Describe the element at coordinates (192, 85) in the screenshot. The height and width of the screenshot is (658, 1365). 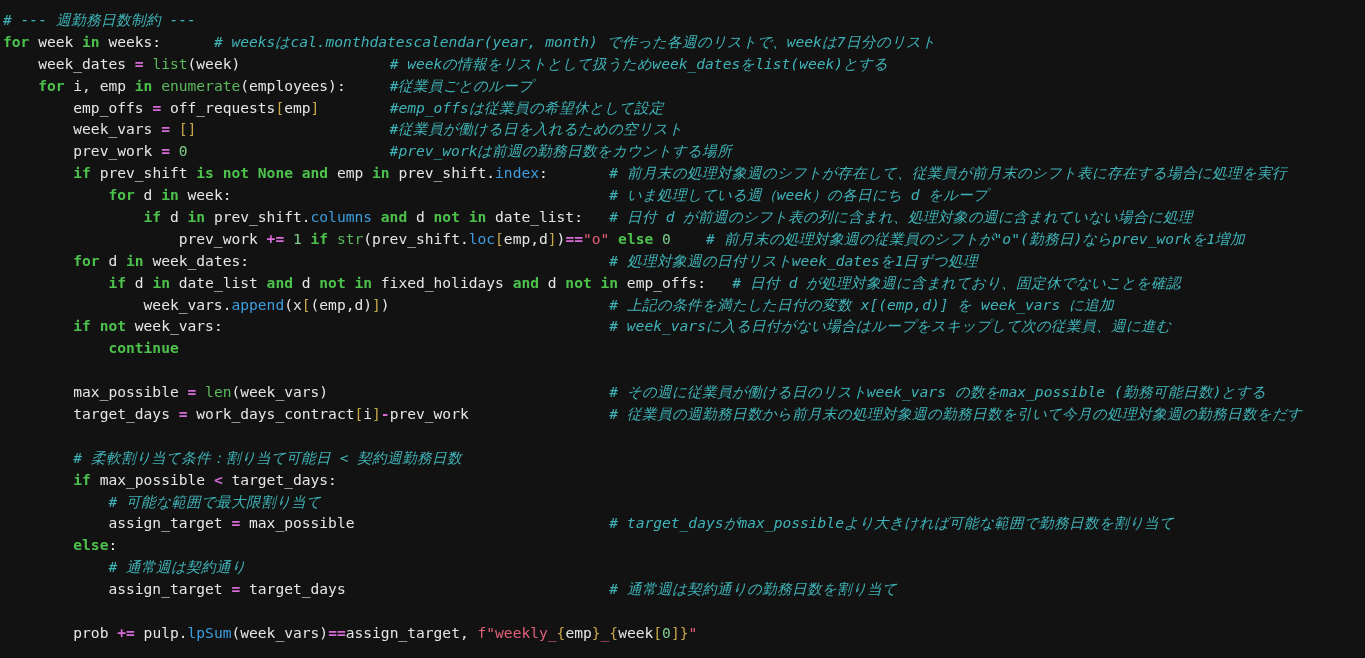
I see `code-line: for i, emp in enumerate(employees):` at that location.